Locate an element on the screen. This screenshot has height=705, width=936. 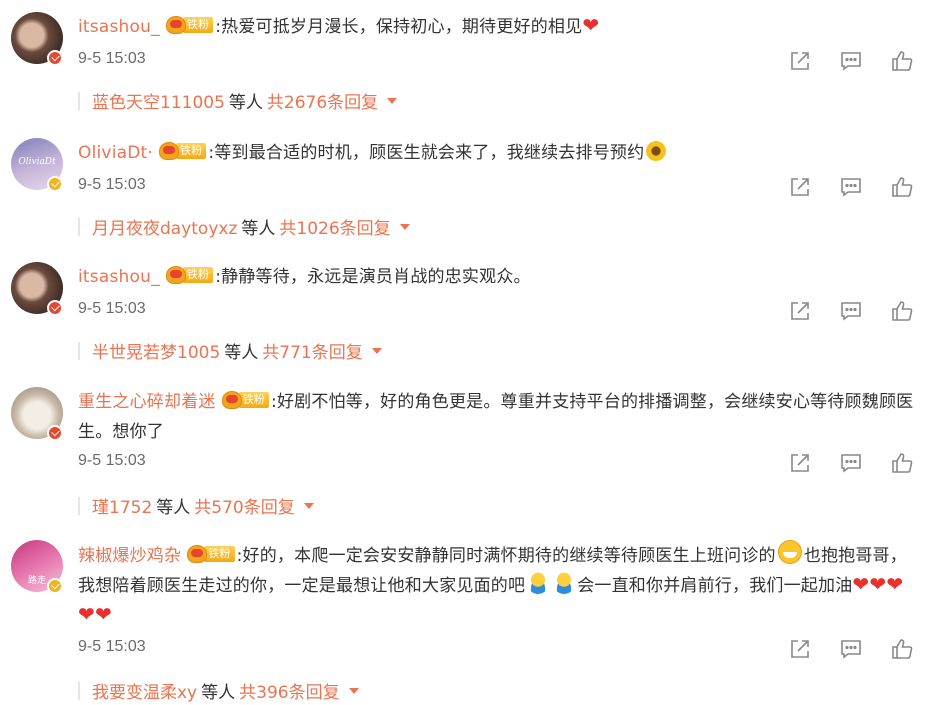
reply-count: 共1026条回复 is located at coordinates (334, 226).